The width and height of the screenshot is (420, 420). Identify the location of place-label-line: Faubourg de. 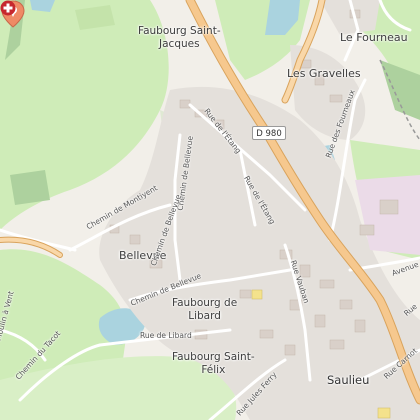
(205, 303).